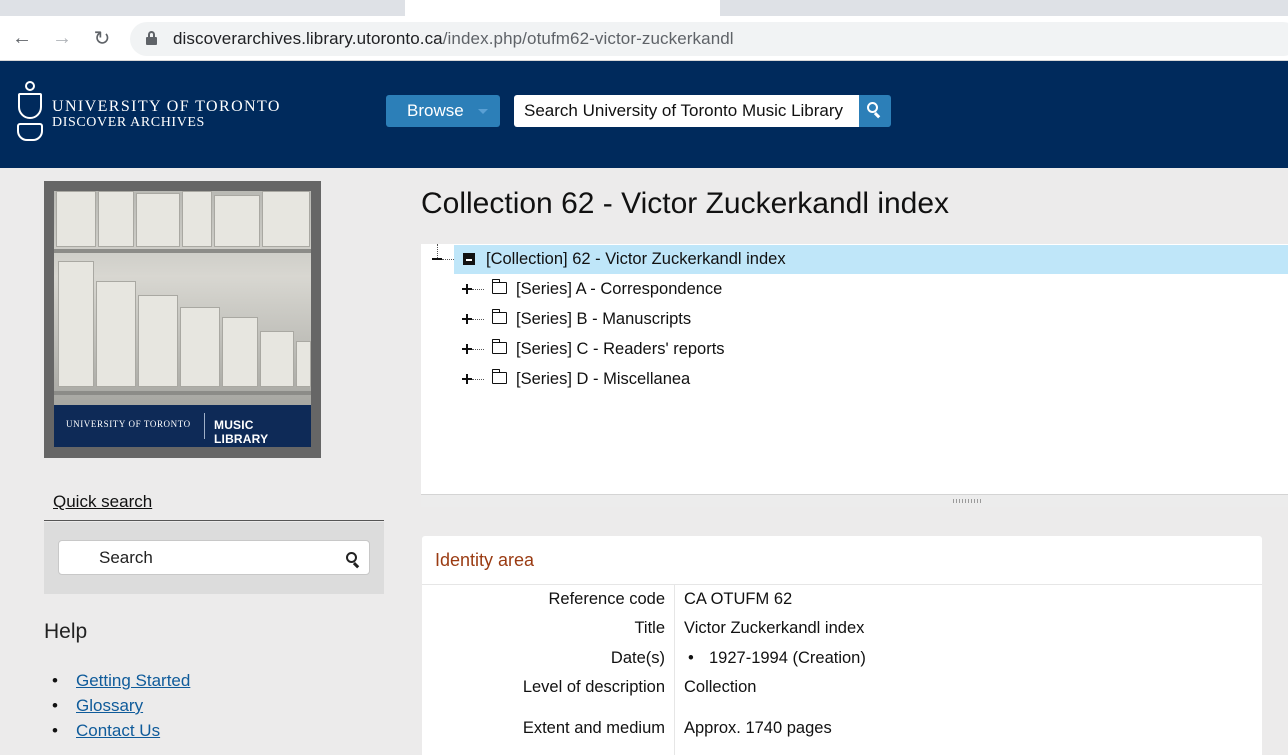 The height and width of the screenshot is (755, 1288). What do you see at coordinates (22, 38) in the screenshot?
I see `back-arrow-icon: ←` at bounding box center [22, 38].